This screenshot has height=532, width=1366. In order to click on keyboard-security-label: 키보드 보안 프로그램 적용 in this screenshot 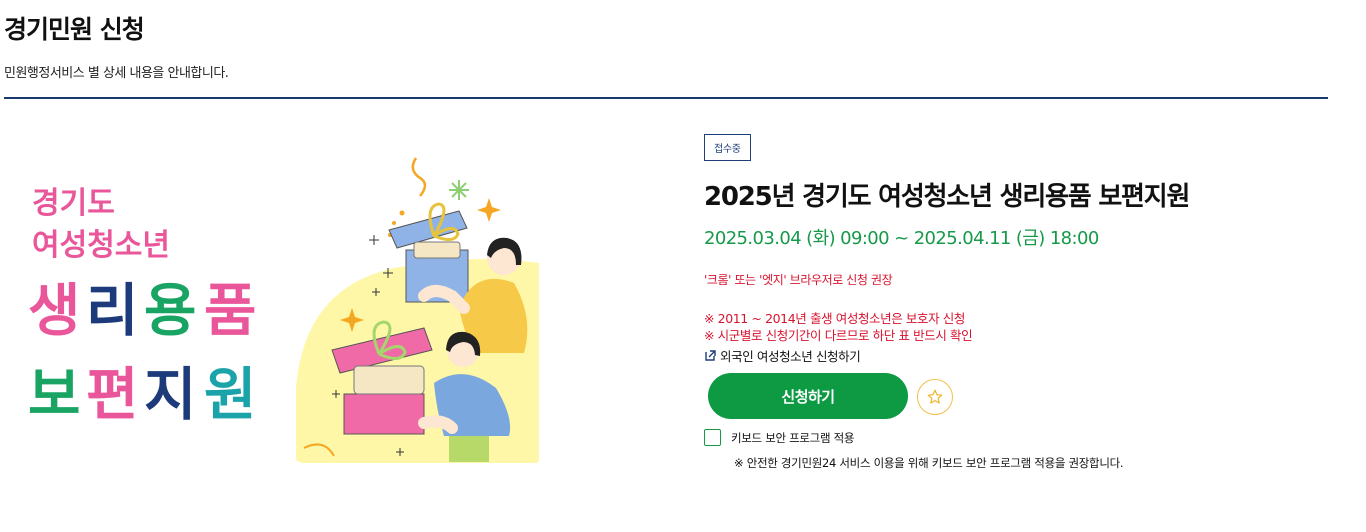, I will do `click(793, 437)`.